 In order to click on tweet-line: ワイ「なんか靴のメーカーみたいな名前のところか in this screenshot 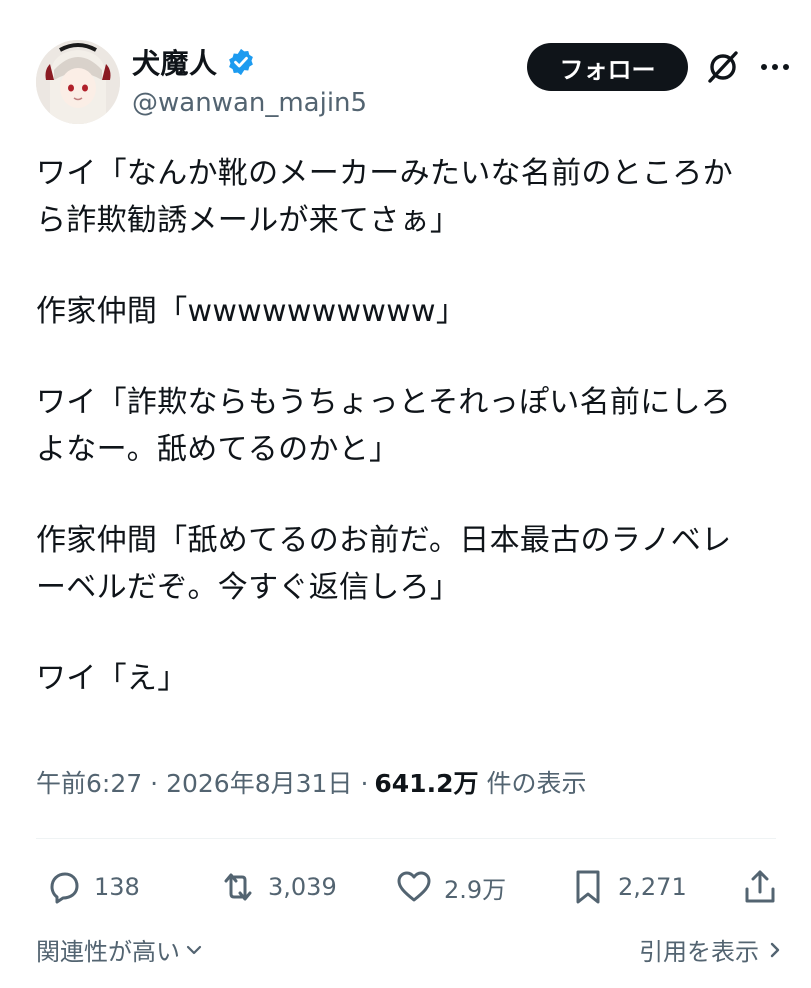, I will do `click(384, 173)`.